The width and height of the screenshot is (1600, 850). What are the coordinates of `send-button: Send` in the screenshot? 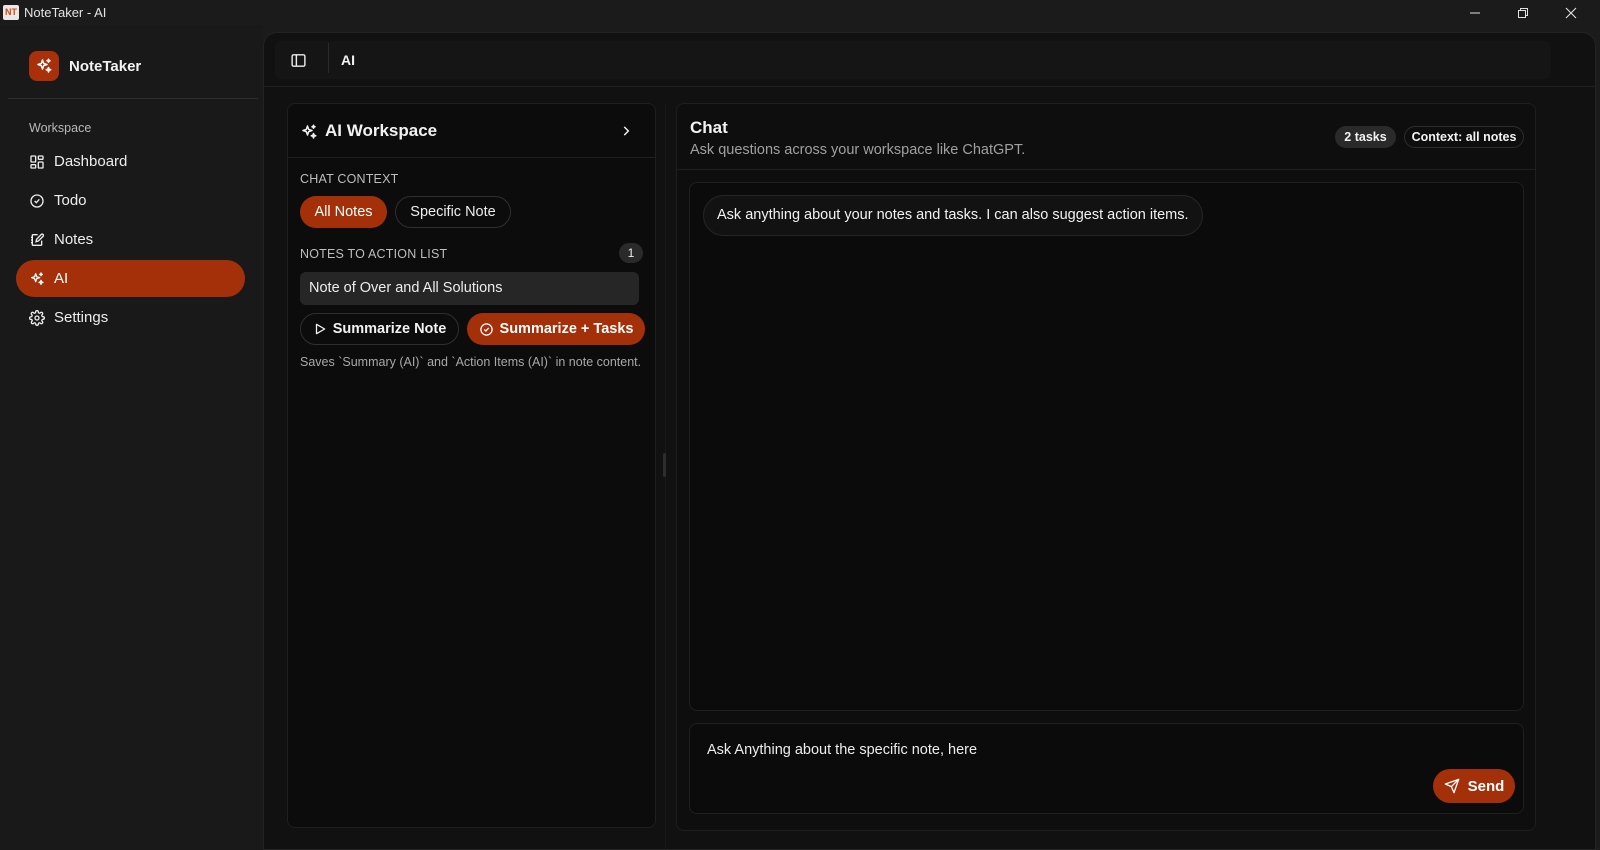 It's located at (1474, 786).